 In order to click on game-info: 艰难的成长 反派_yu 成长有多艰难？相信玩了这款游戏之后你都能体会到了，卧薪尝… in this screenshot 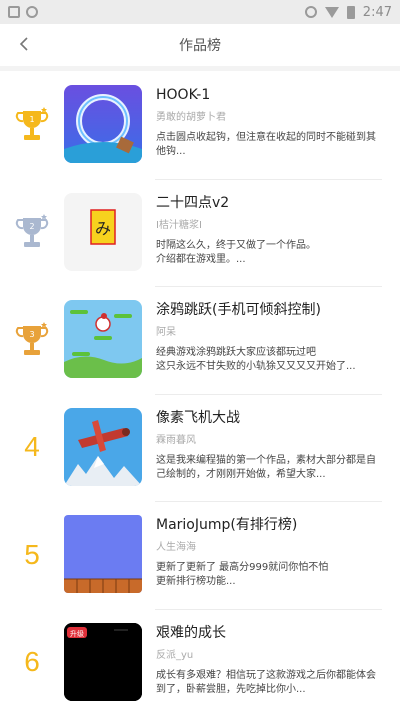, I will do `click(269, 660)`.